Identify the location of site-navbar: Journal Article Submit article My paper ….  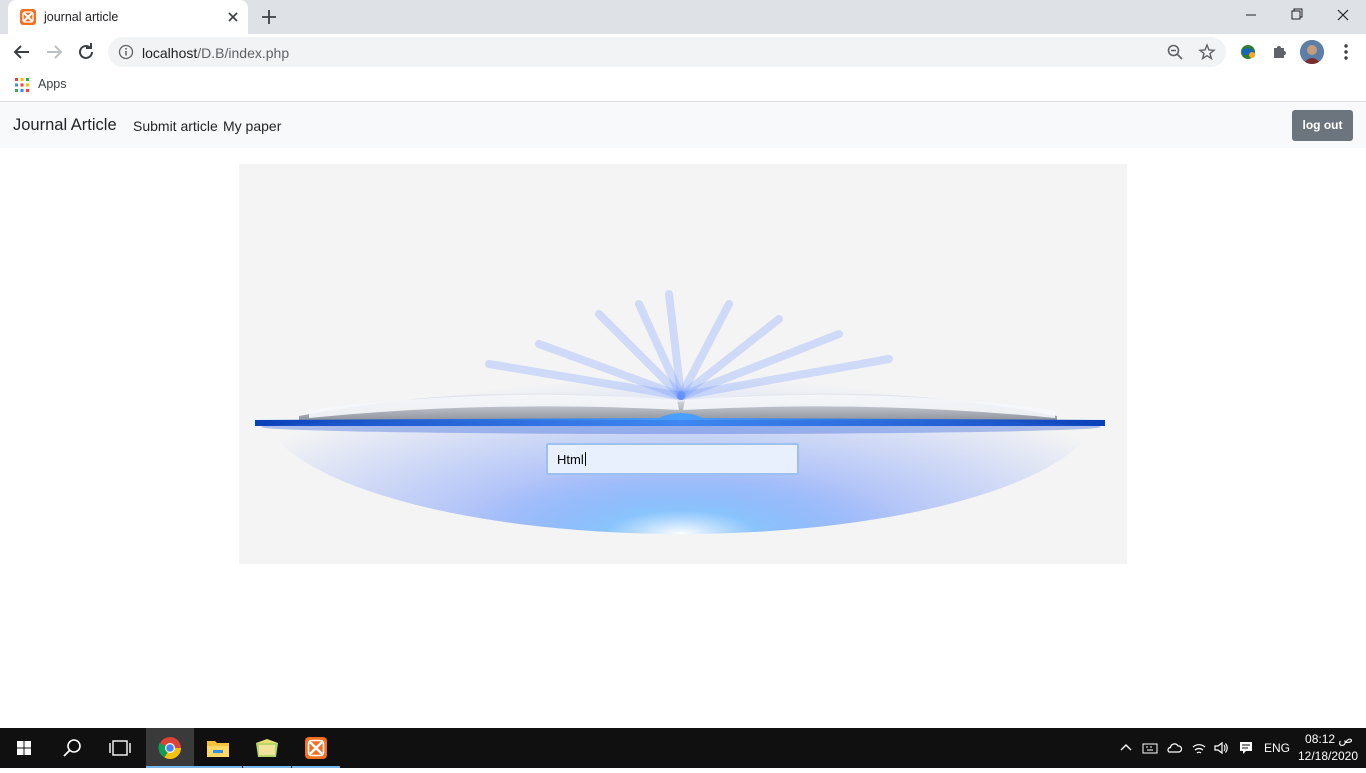
(683, 125).